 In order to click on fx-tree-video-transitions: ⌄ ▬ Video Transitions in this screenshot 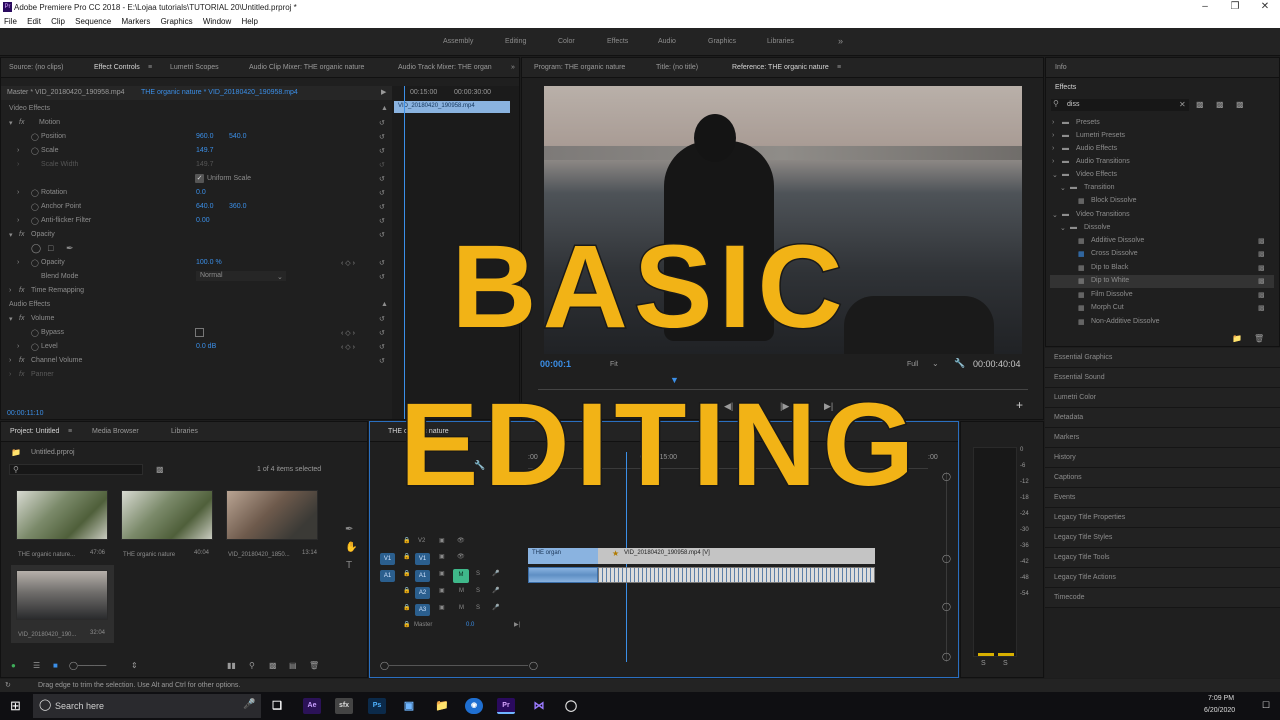, I will do `click(1162, 215)`.